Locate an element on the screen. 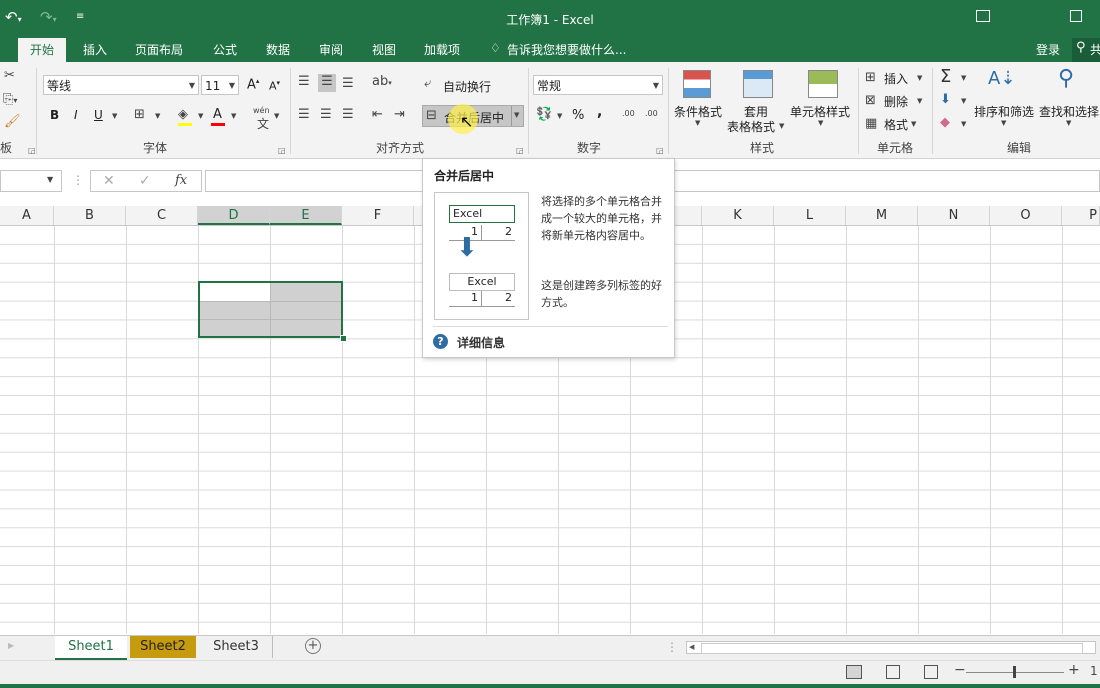 This screenshot has height=688, width=1100. alignment-launcher-icon: ◲ is located at coordinates (520, 150).